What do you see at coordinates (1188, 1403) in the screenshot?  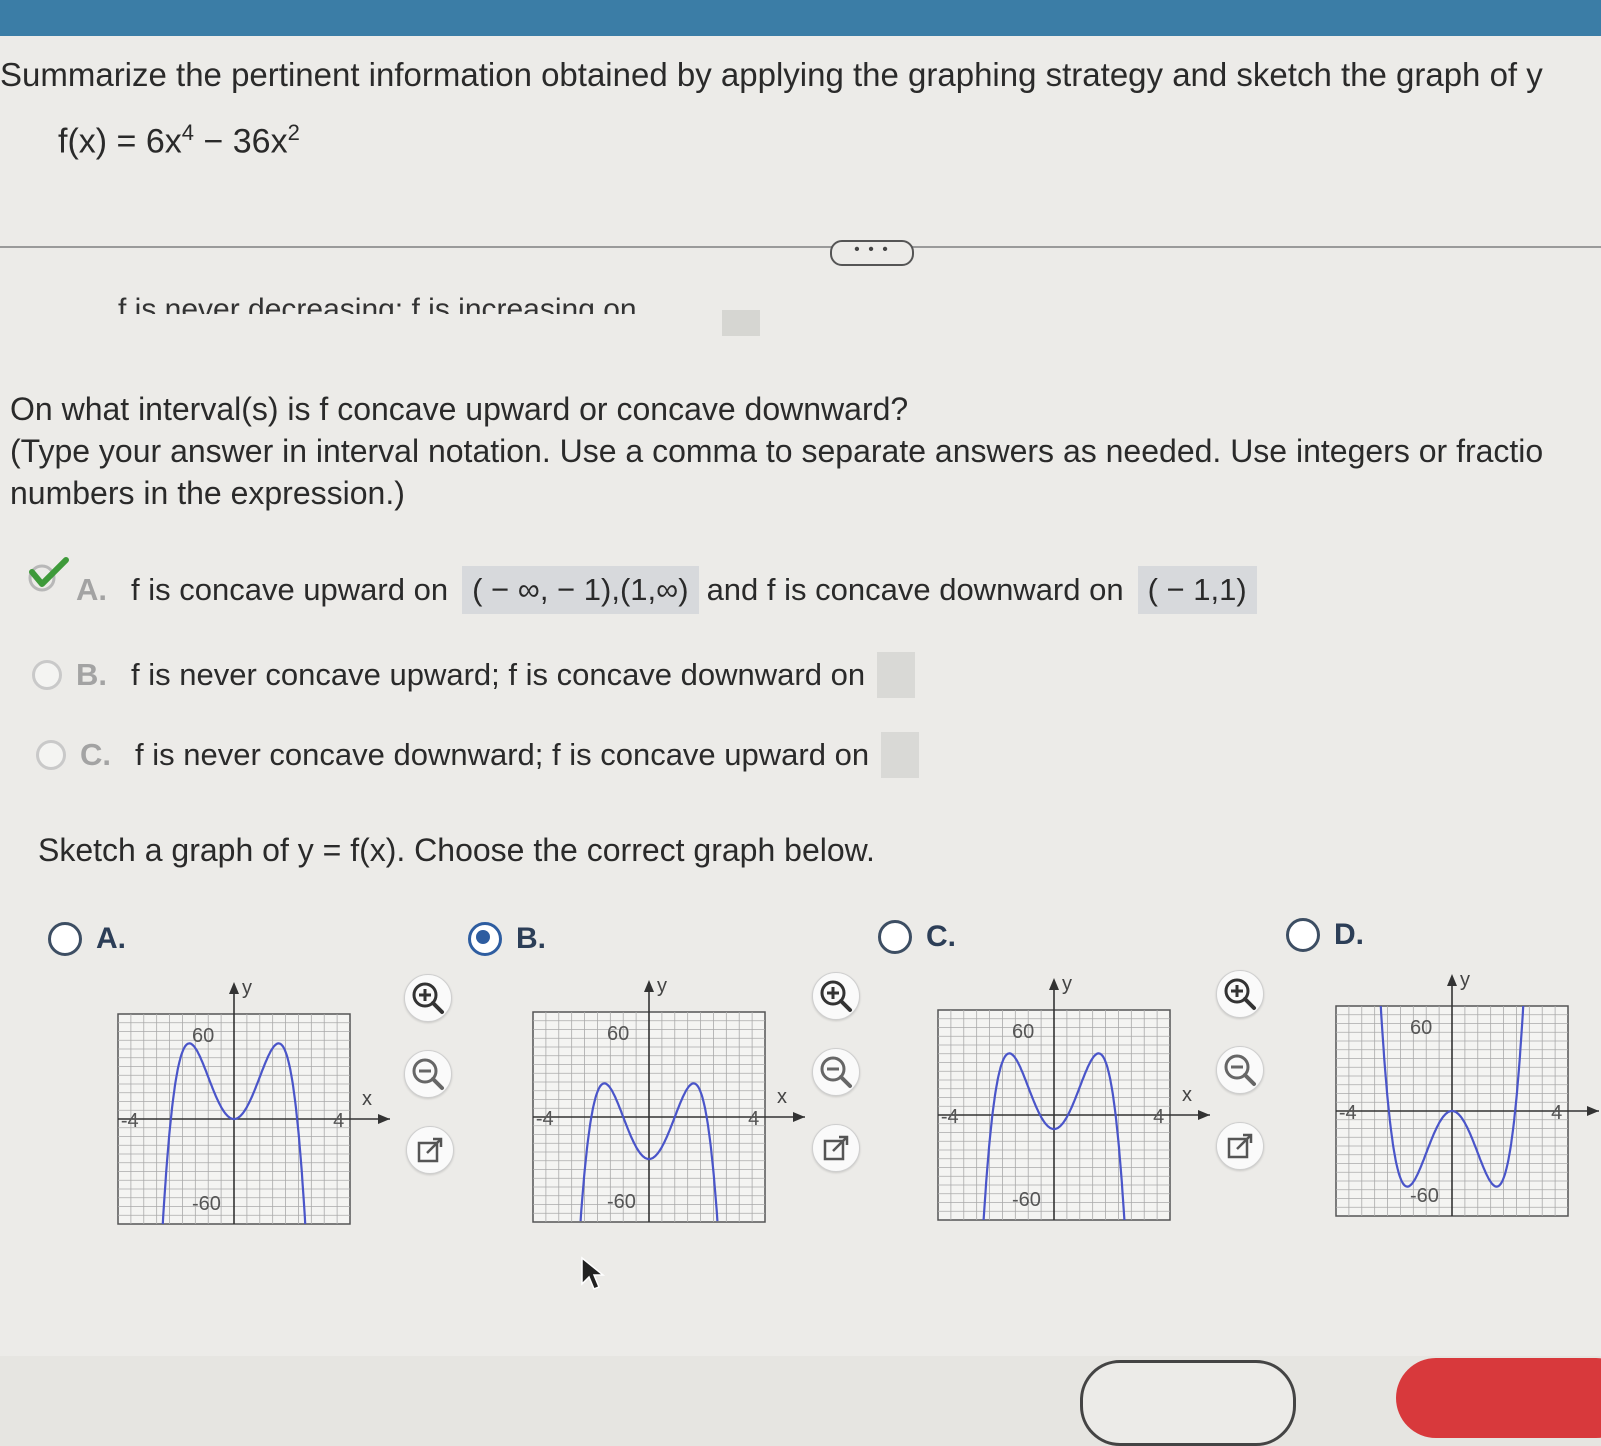 I see `clear-all-button` at bounding box center [1188, 1403].